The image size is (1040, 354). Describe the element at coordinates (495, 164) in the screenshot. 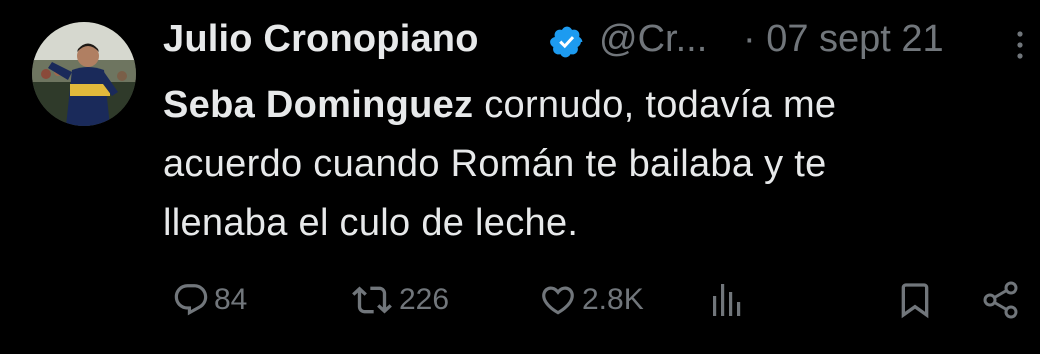

I see `tweet-line-2: acuerdo cuando Román te bailaba y te` at that location.